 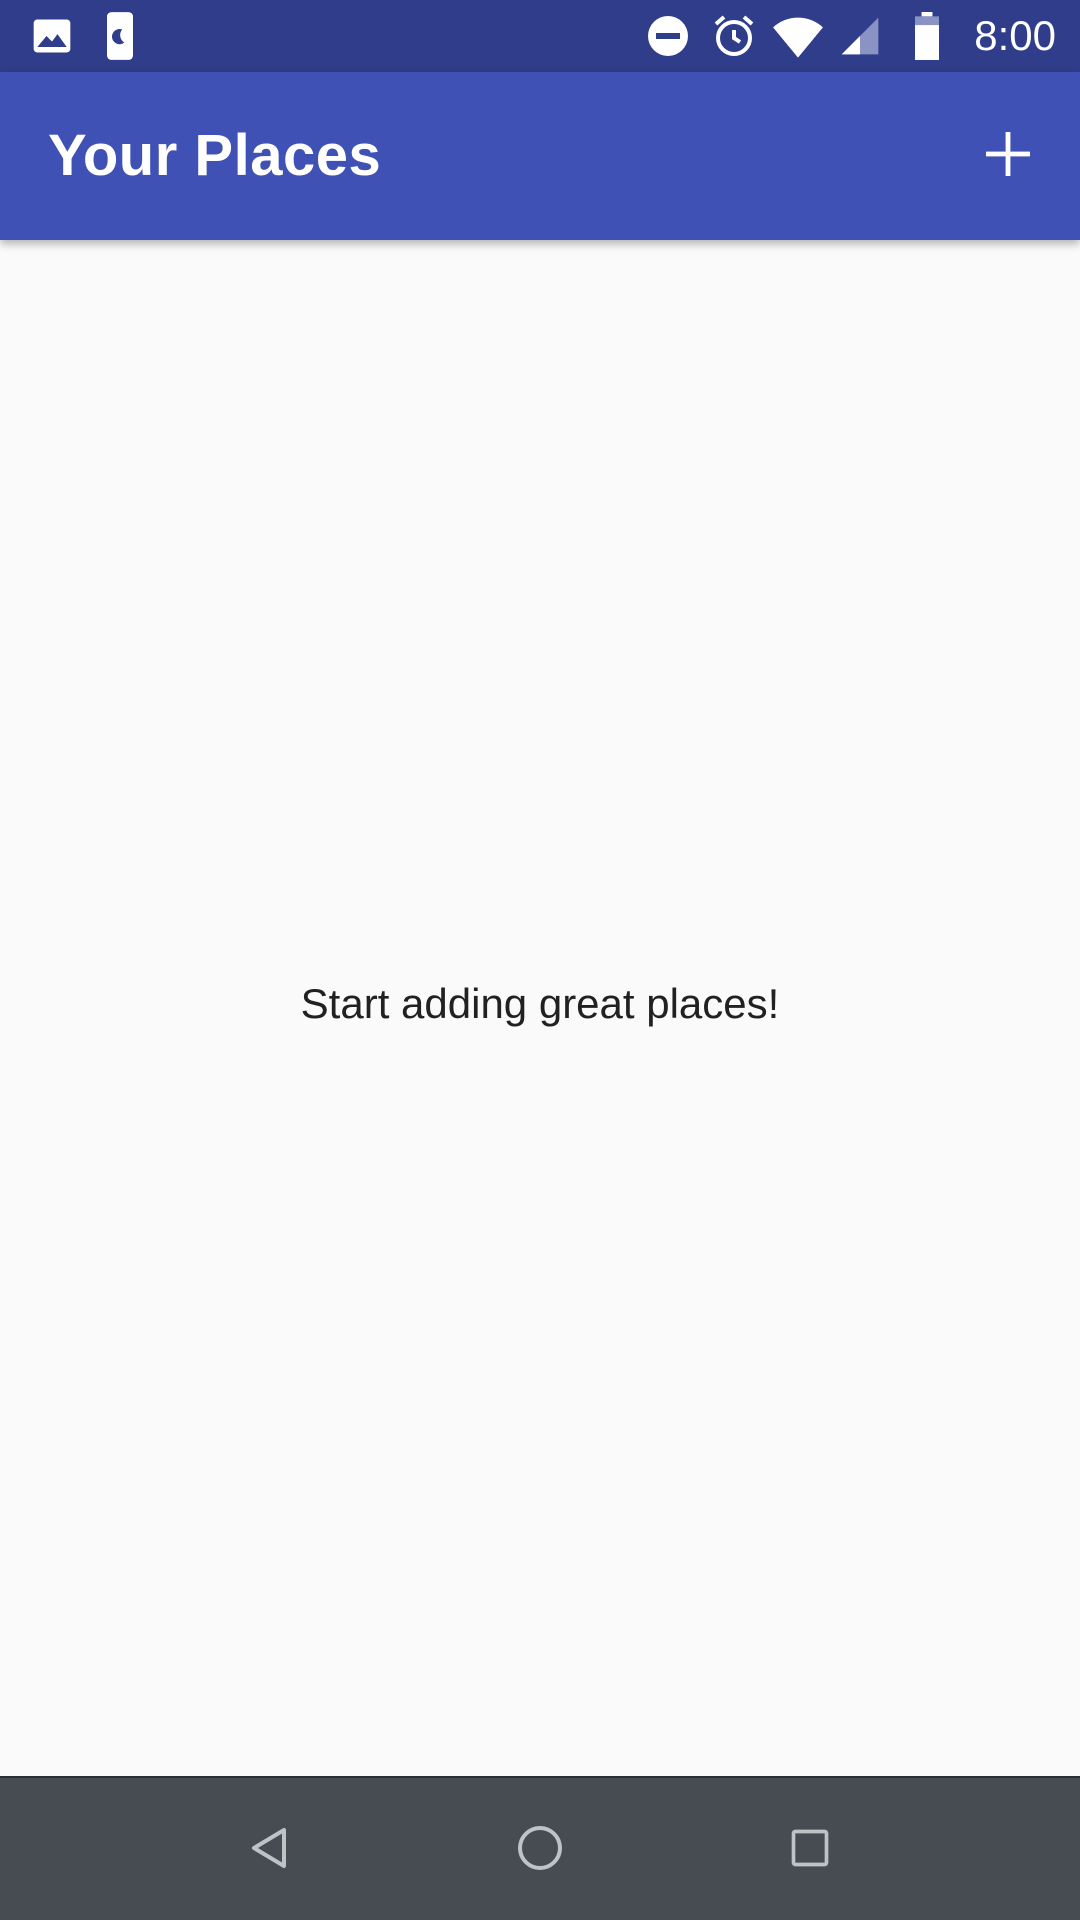 I want to click on page-title: Your Places, so click(x=215, y=155).